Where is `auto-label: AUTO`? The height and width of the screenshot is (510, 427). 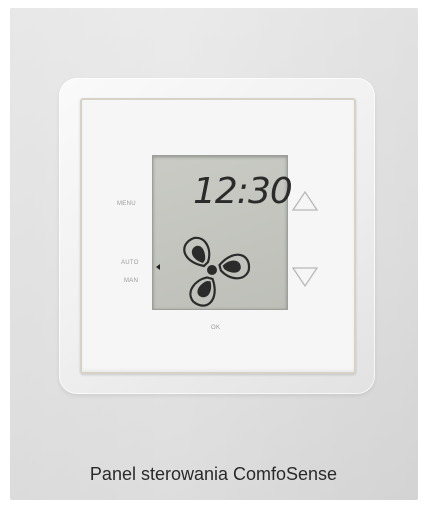
auto-label: AUTO is located at coordinates (130, 263).